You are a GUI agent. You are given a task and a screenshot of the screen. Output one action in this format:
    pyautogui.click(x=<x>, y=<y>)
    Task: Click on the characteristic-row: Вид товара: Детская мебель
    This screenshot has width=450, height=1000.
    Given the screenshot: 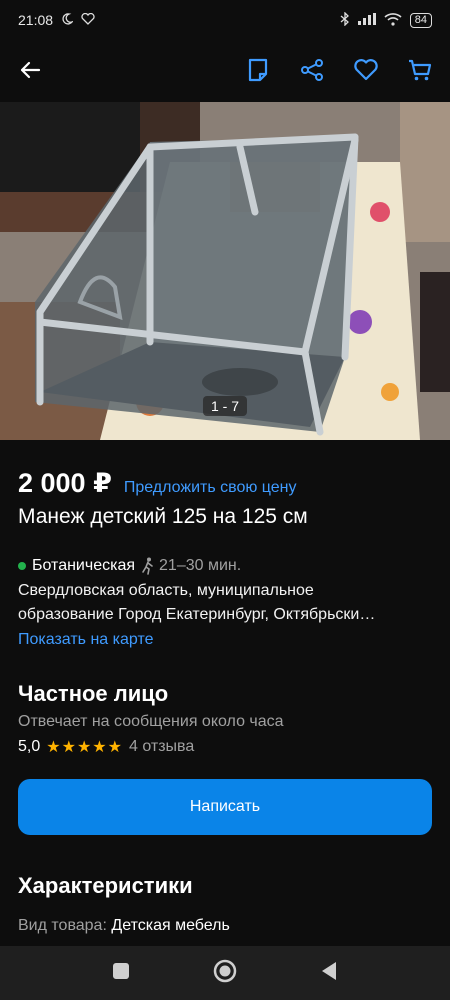 What is the action you would take?
    pyautogui.click(x=225, y=926)
    